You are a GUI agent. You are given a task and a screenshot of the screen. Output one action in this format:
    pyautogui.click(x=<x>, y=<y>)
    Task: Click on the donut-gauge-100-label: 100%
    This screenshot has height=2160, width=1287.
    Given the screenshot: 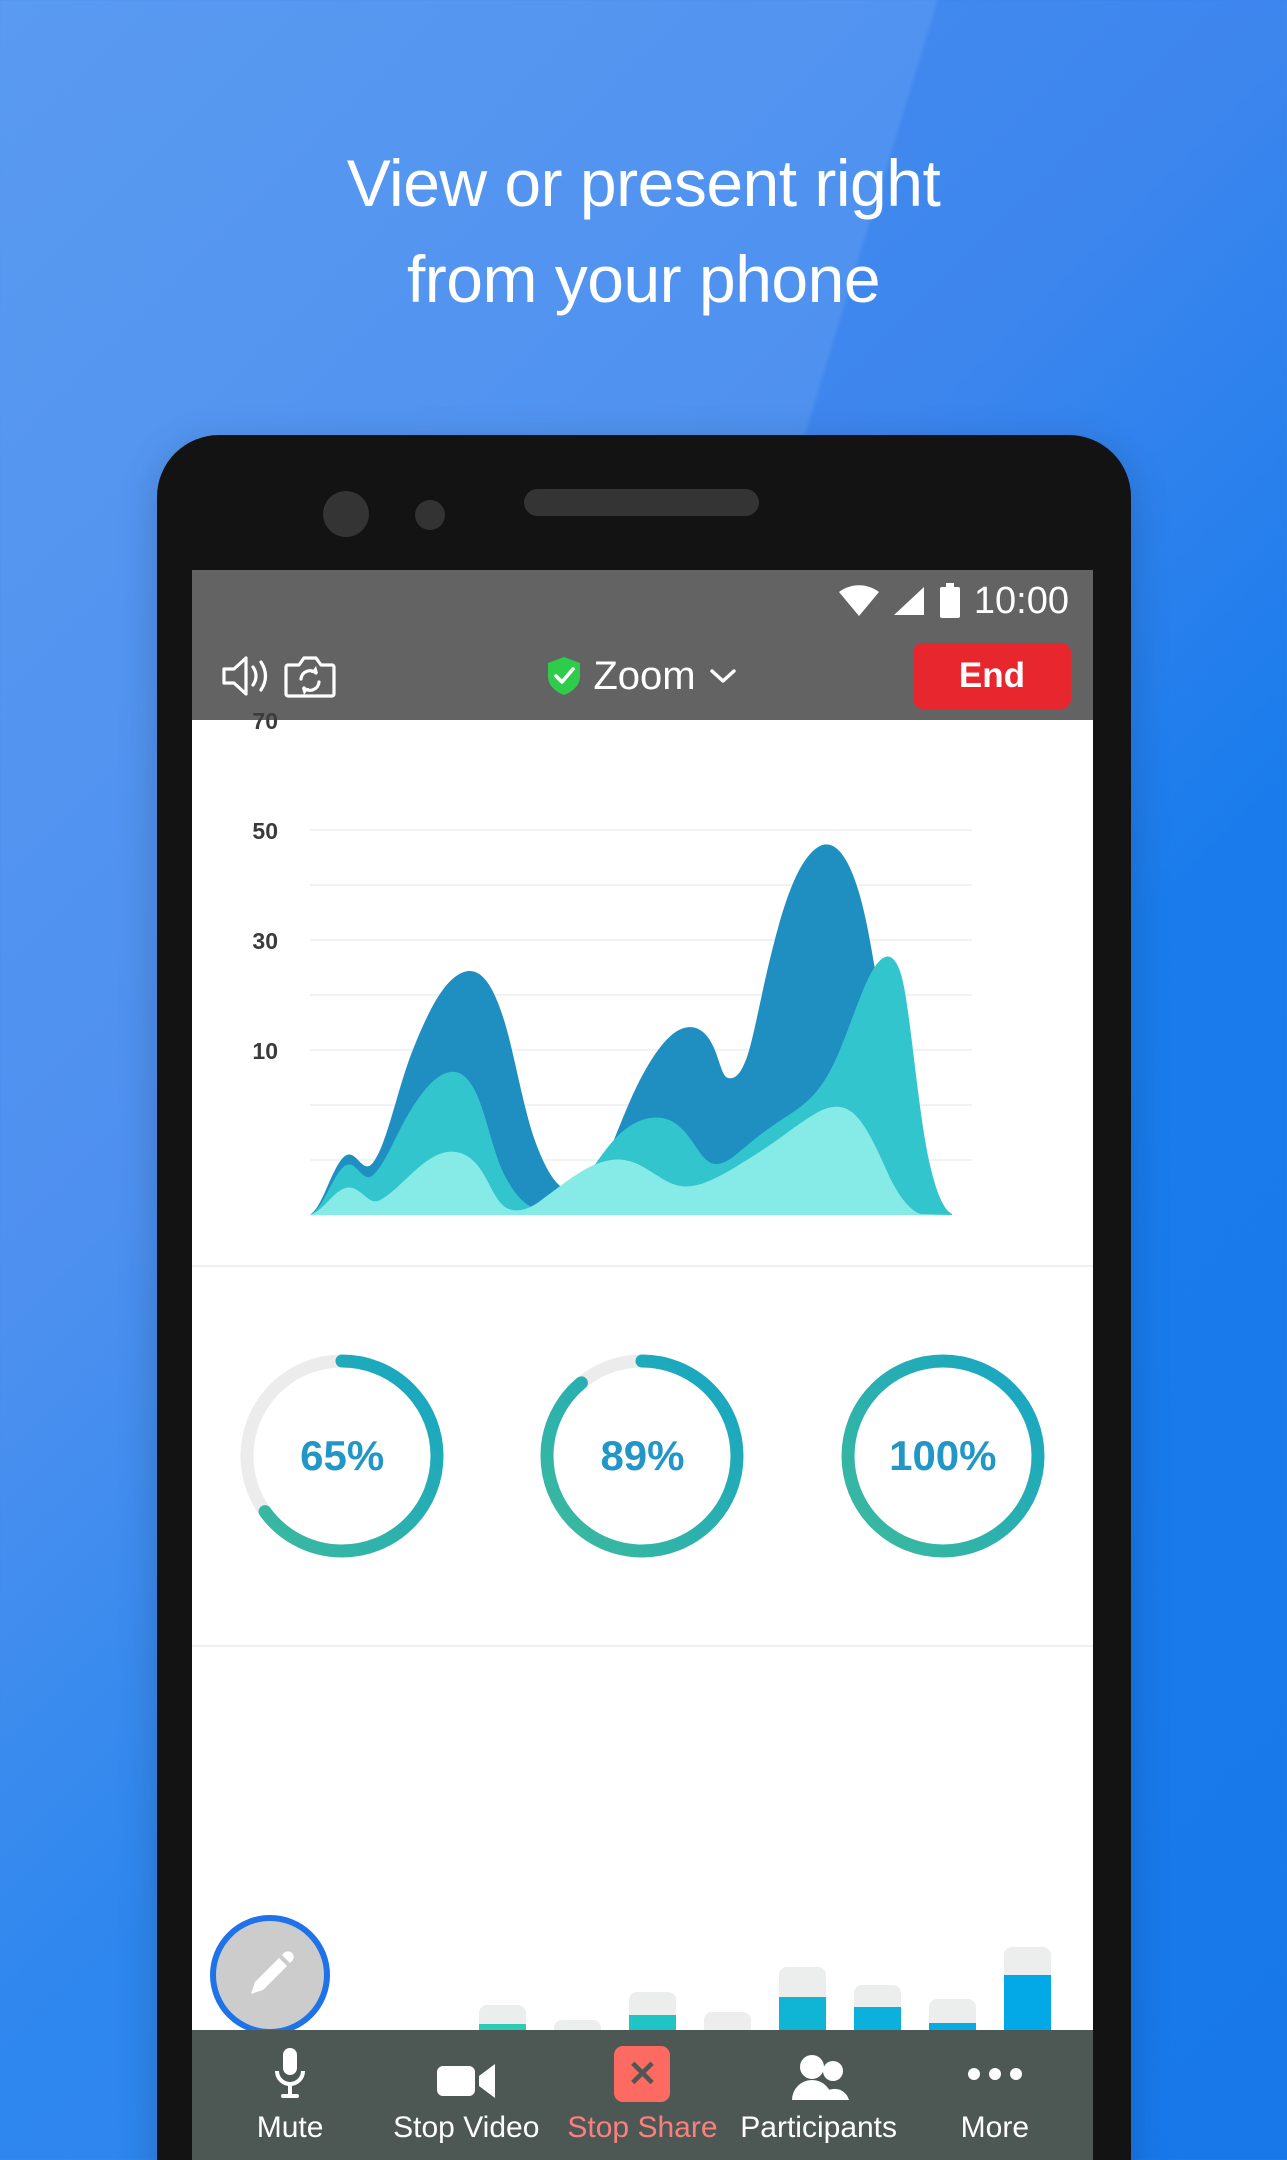 What is the action you would take?
    pyautogui.click(x=943, y=1455)
    